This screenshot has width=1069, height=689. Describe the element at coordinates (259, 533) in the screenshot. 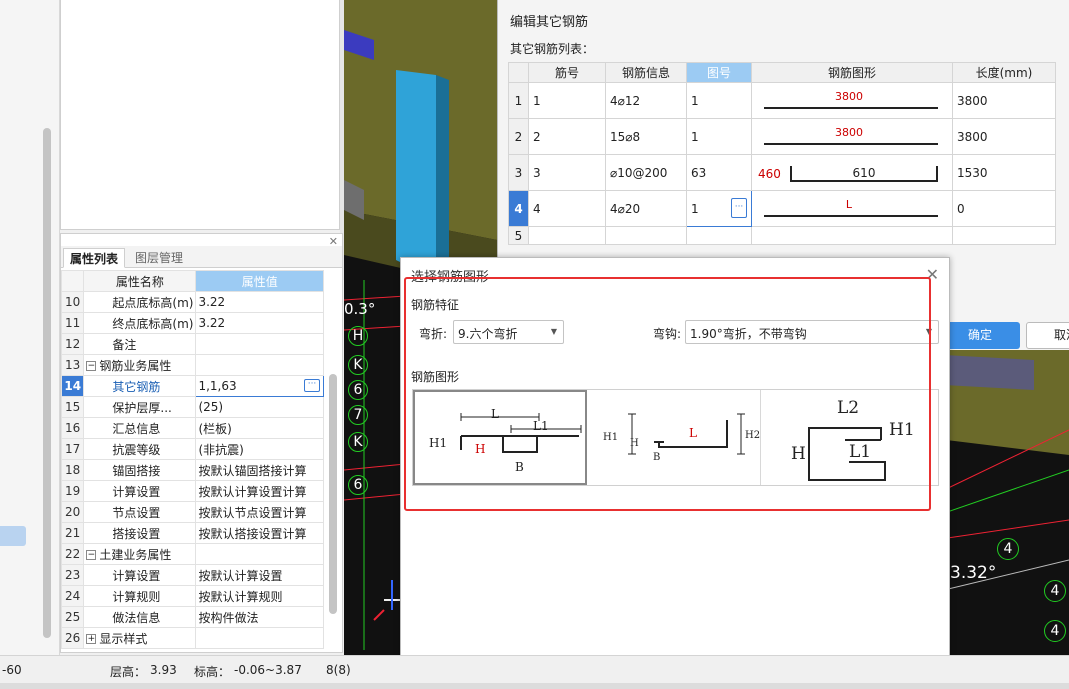

I see `property-value: 按默认搭接设置计算` at that location.